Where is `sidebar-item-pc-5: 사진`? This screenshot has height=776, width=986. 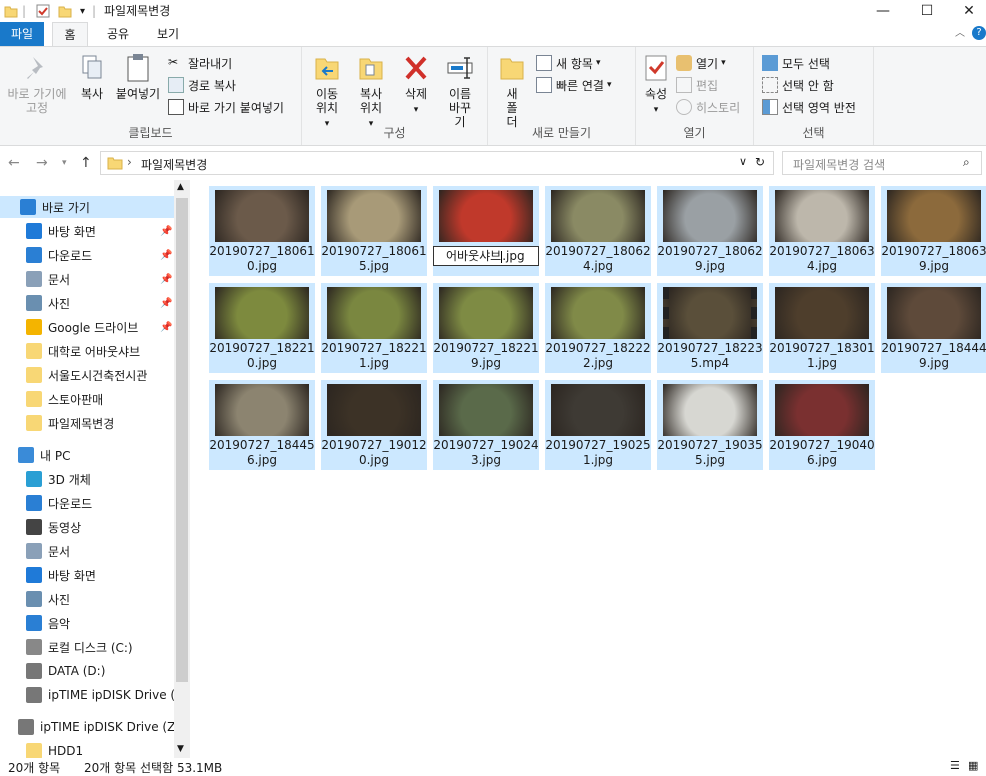 sidebar-item-pc-5: 사진 is located at coordinates (87, 599).